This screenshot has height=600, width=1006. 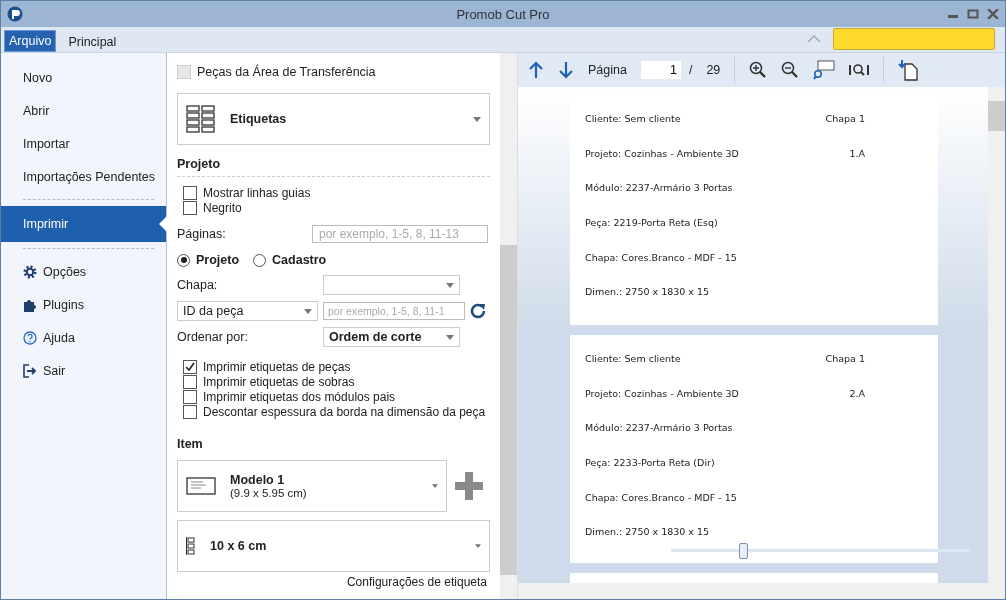 I want to click on page-total: 29, so click(x=713, y=70).